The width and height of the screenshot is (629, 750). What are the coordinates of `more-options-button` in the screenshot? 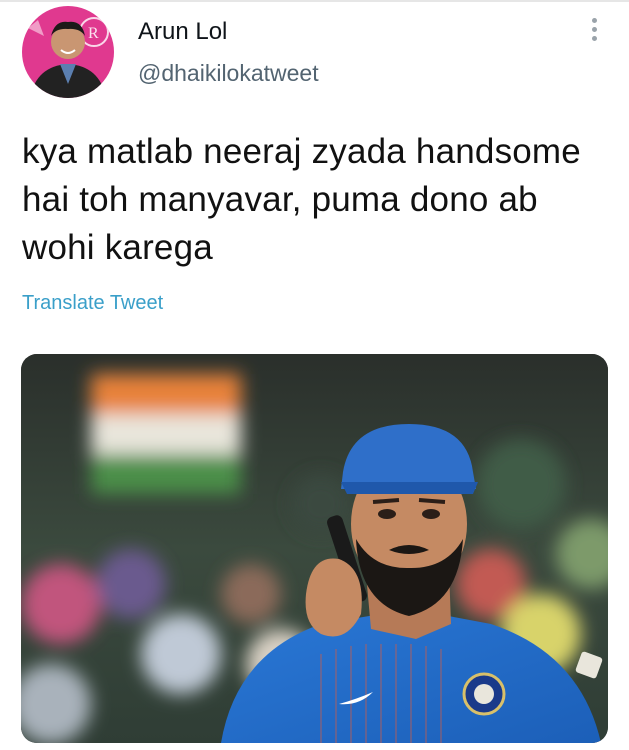 It's located at (594, 33).